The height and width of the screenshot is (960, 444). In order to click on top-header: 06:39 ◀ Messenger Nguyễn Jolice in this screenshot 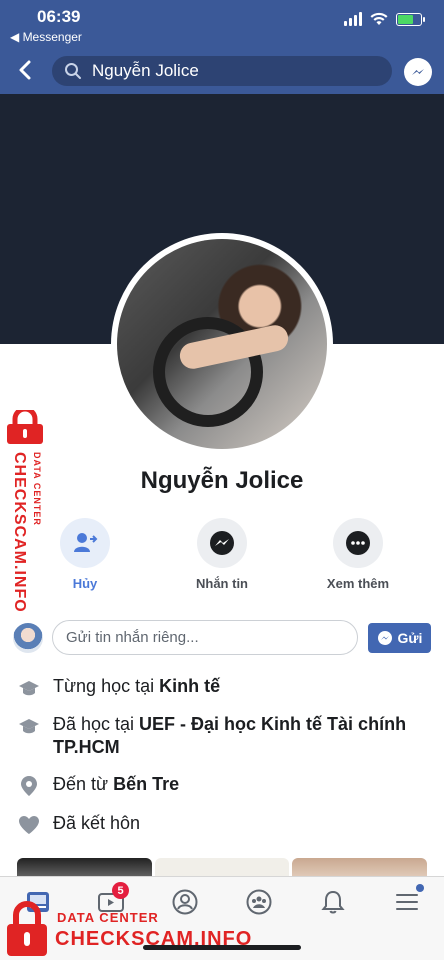, I will do `click(222, 47)`.